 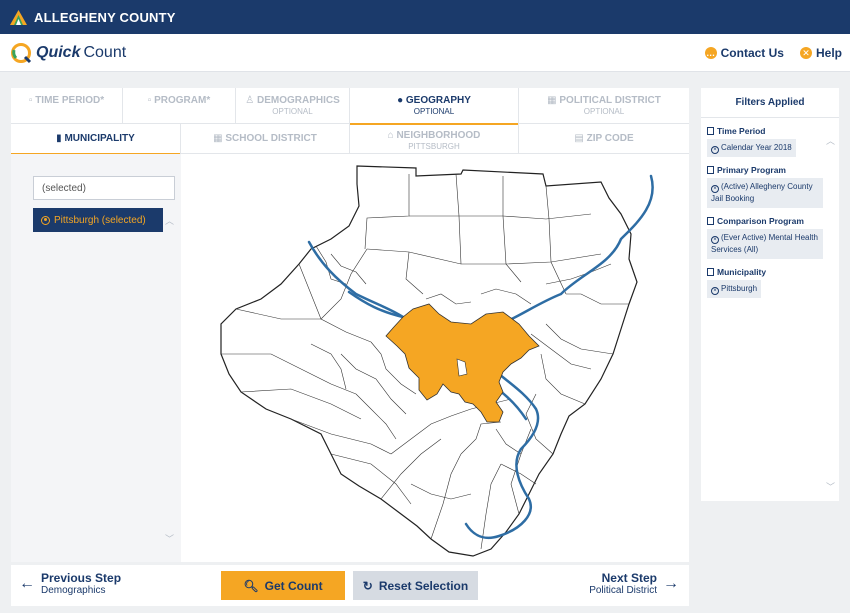 What do you see at coordinates (104, 188) in the screenshot?
I see `municipality-search-input` at bounding box center [104, 188].